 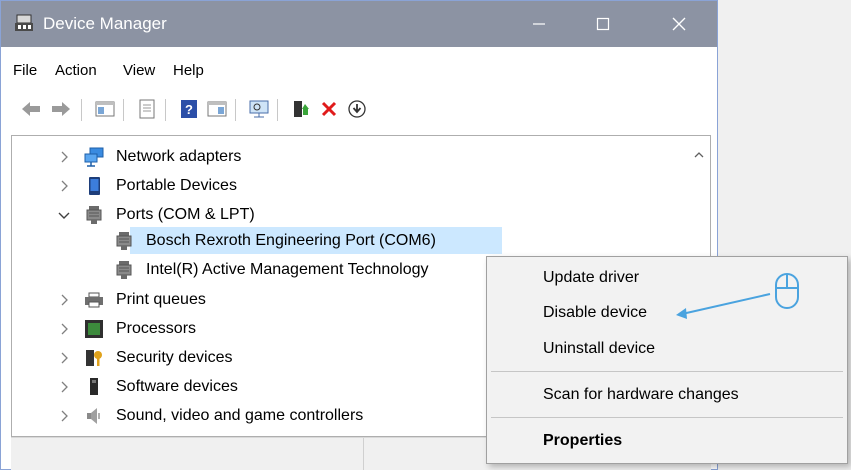 What do you see at coordinates (179, 156) in the screenshot?
I see `tree-item-label: Network adapters` at bounding box center [179, 156].